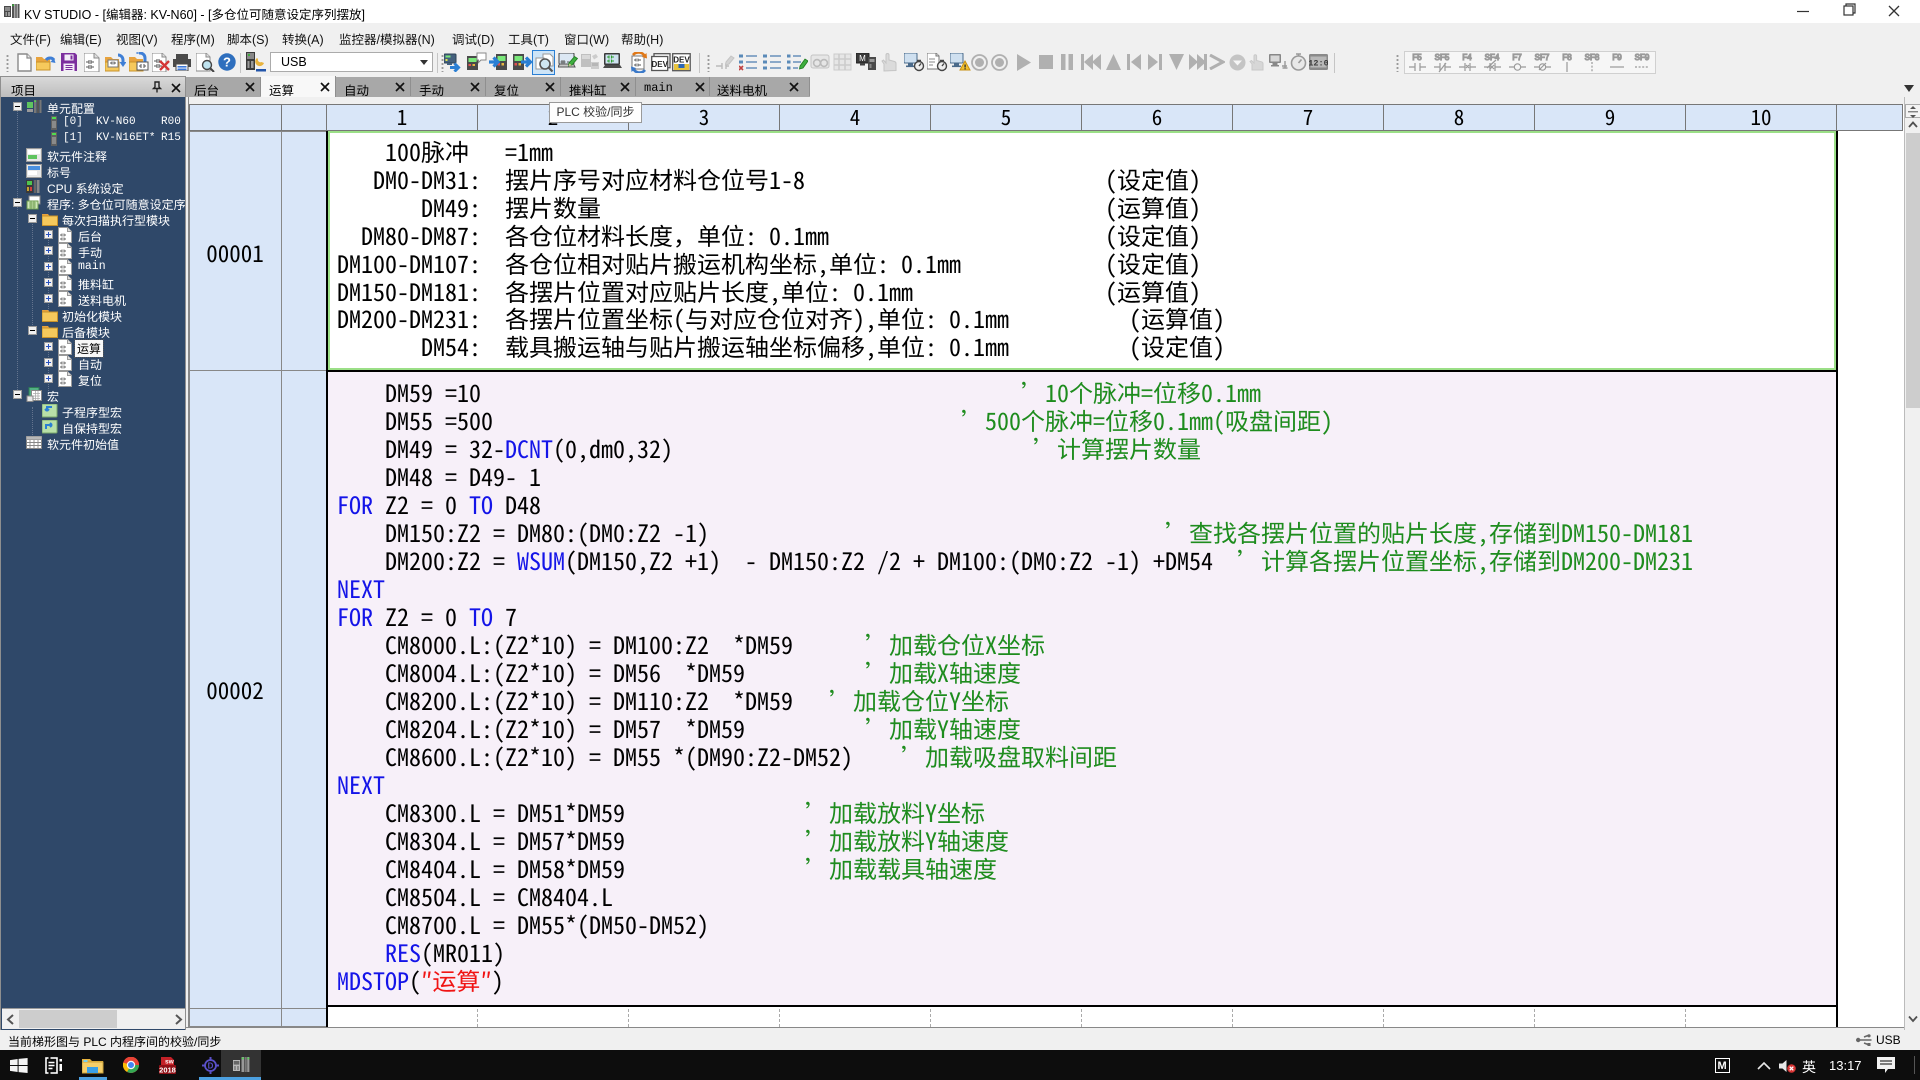 Image resolution: width=1920 pixels, height=1080 pixels. I want to click on svg-text: F8, so click(1567, 57).